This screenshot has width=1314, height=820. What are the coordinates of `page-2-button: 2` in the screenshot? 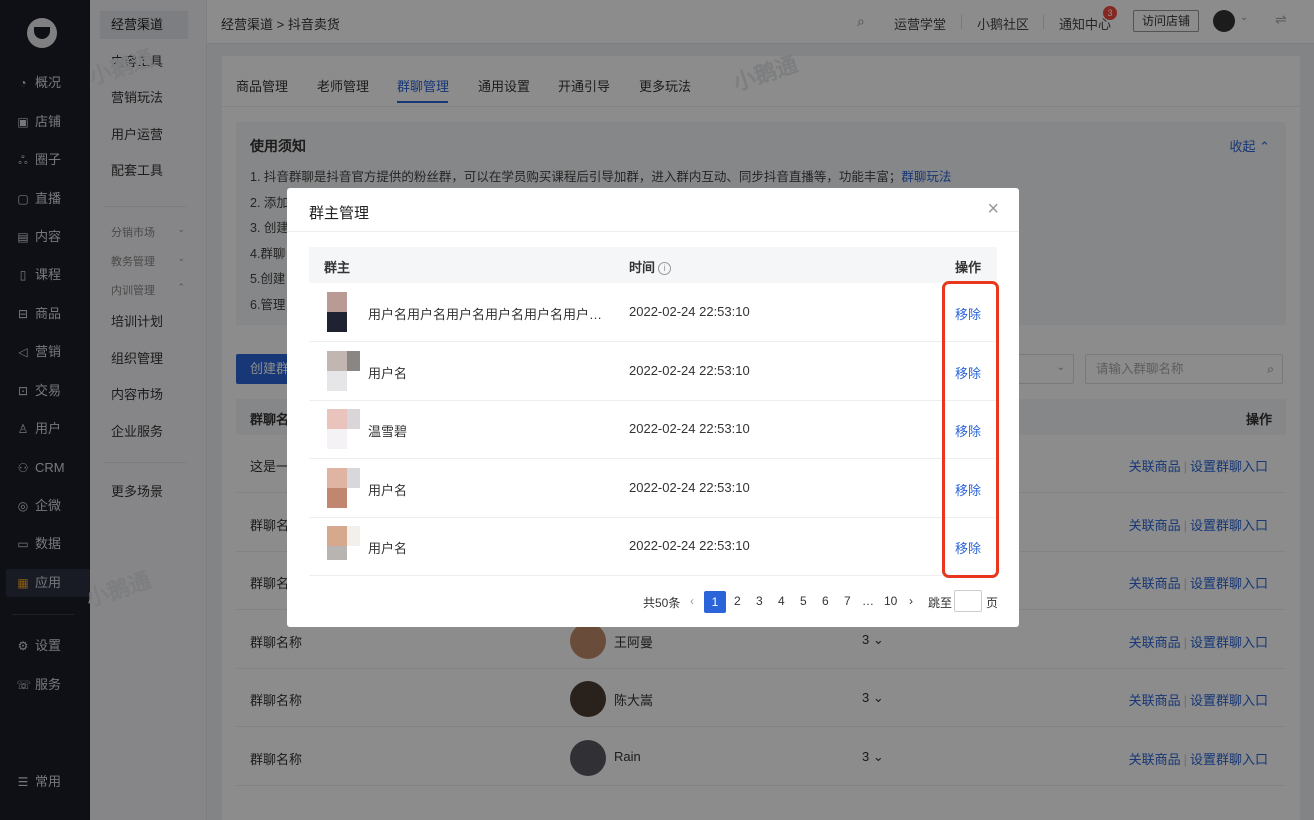 It's located at (737, 601).